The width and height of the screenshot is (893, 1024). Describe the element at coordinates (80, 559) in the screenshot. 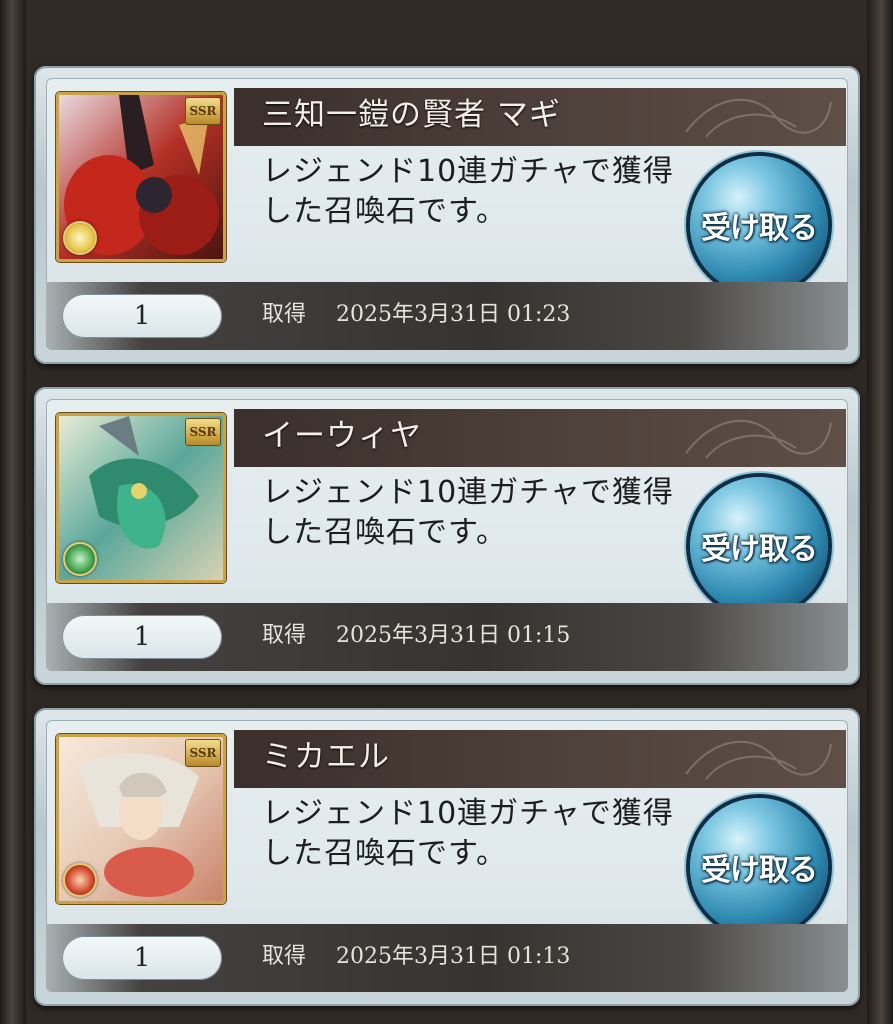

I see `wind-element-icon` at that location.